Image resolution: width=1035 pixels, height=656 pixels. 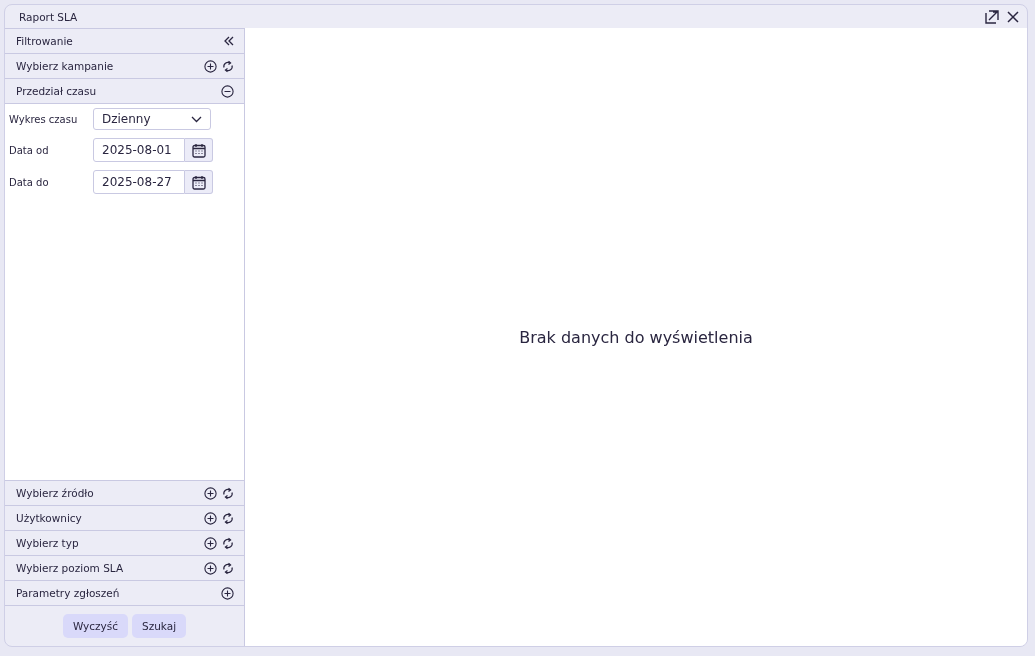 What do you see at coordinates (44, 41) in the screenshot?
I see `sidebar-title: Filtrowanie` at bounding box center [44, 41].